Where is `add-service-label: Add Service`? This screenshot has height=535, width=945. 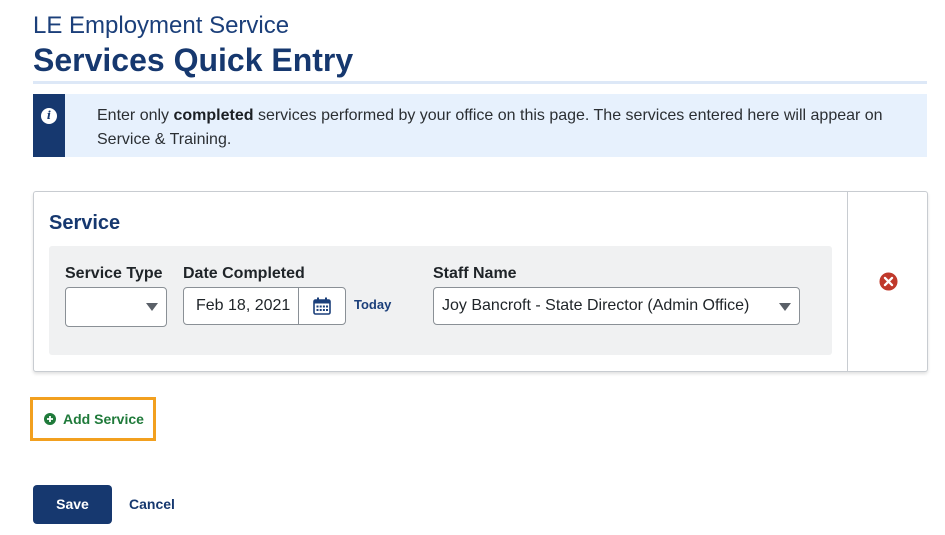 add-service-label: Add Service is located at coordinates (103, 419).